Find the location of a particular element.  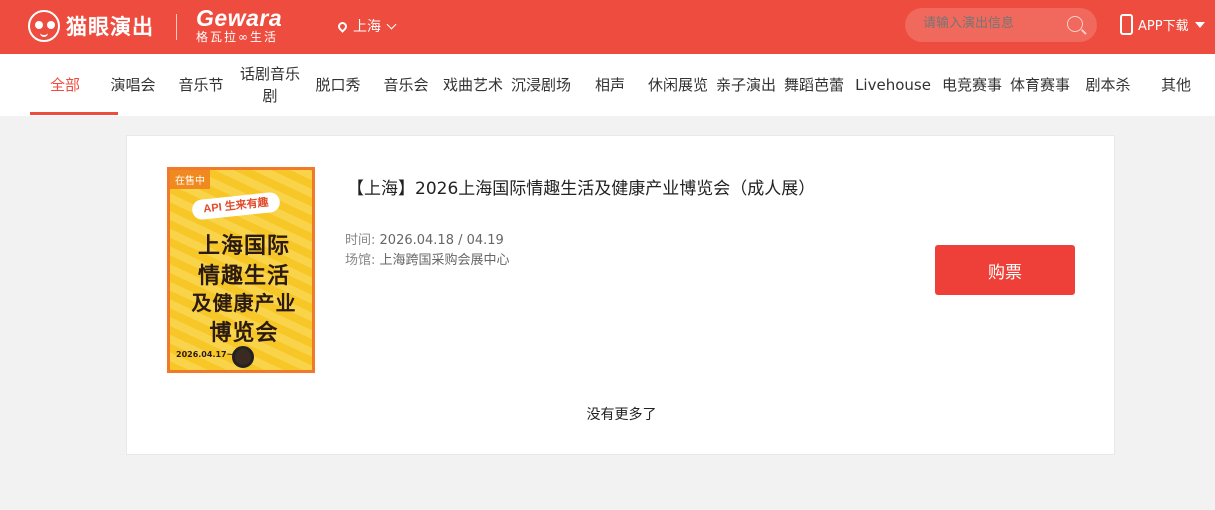

city-name: 上海 is located at coordinates (367, 27).